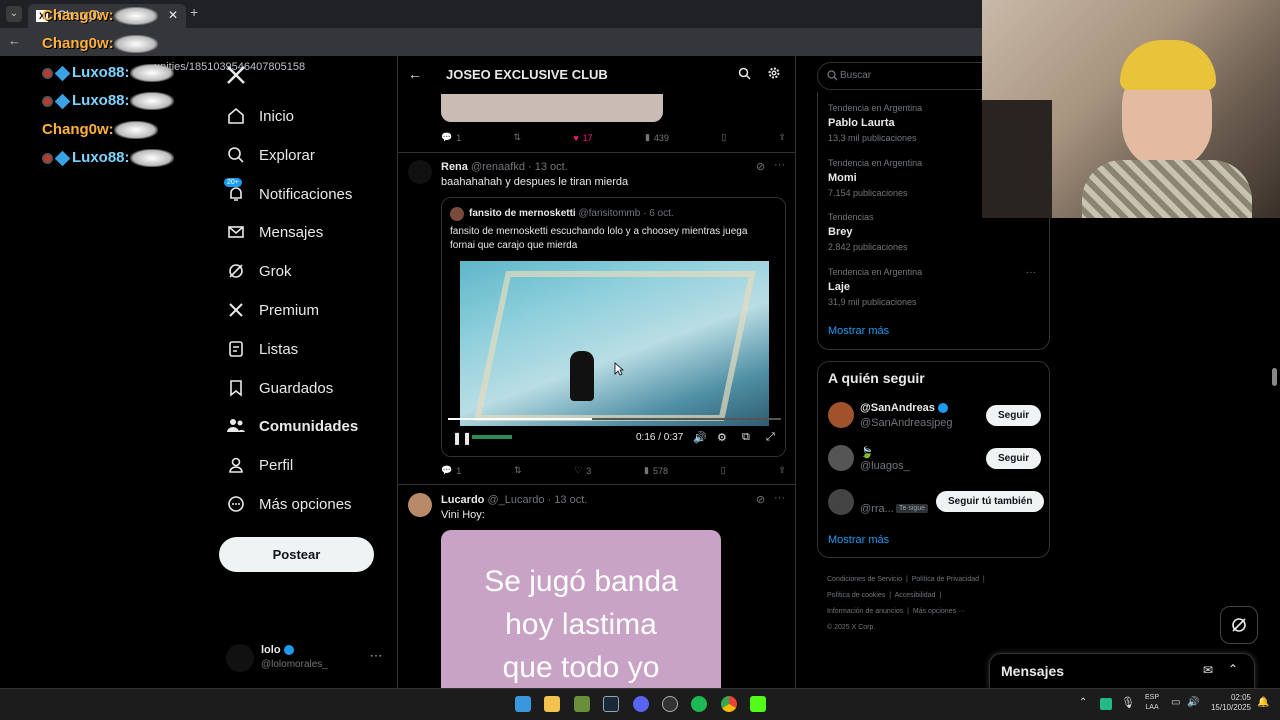 The image size is (1280, 720). What do you see at coordinates (289, 504) in the screenshot?
I see `nav-more-options: Más opciones` at bounding box center [289, 504].